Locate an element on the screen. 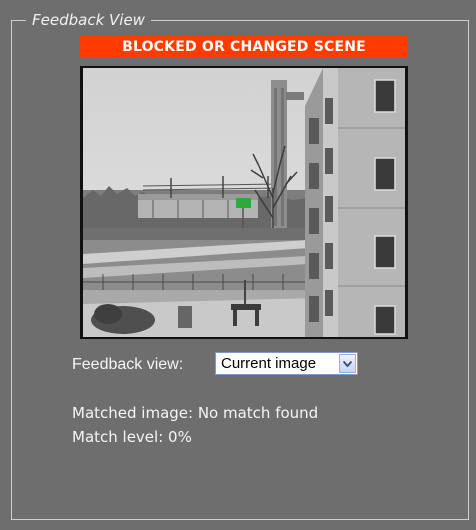 The width and height of the screenshot is (476, 530). feedback-view-select: Current image is located at coordinates (286, 363).